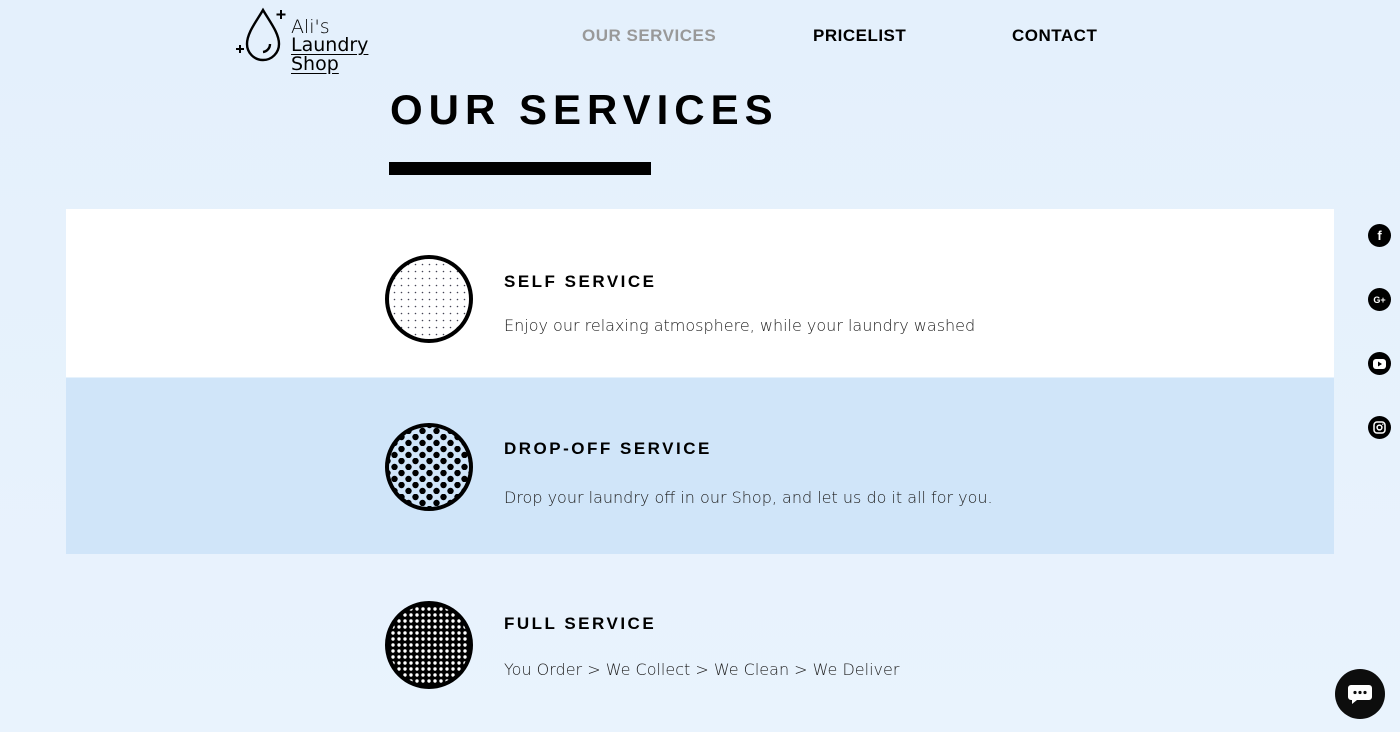 This screenshot has height=732, width=1400. Describe the element at coordinates (429, 467) in the screenshot. I see `polka-dot-circle-icon` at that location.